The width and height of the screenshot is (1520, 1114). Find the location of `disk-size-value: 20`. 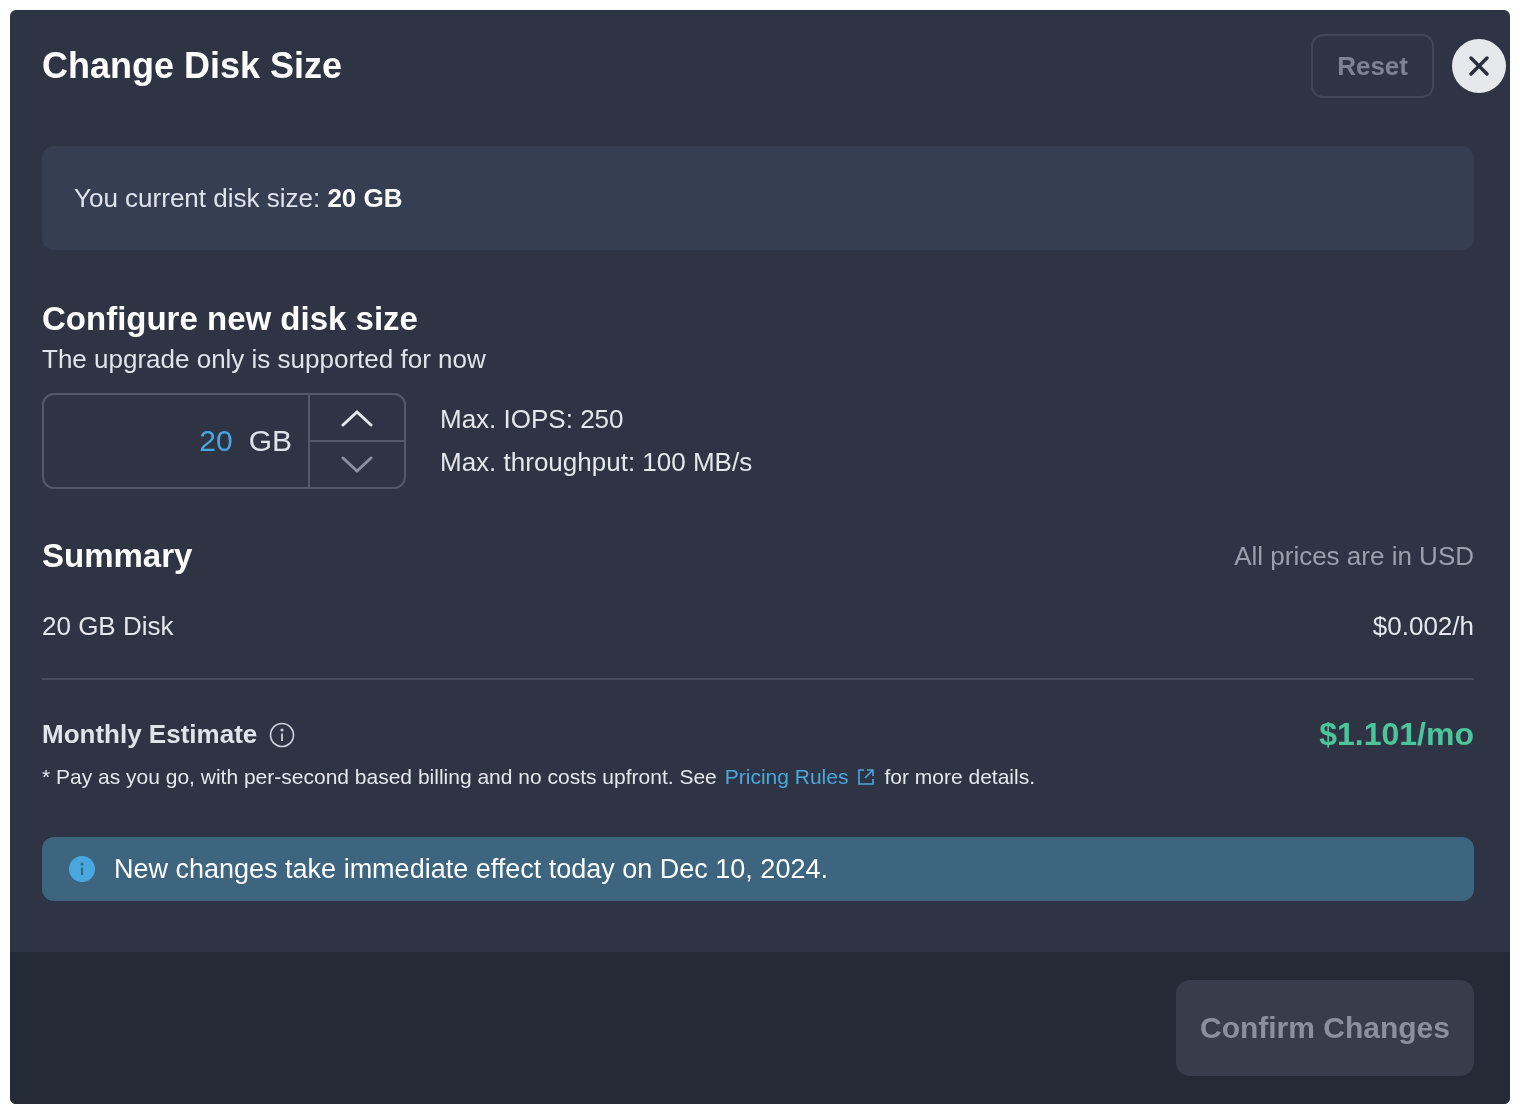

disk-size-value: 20 is located at coordinates (216, 441).